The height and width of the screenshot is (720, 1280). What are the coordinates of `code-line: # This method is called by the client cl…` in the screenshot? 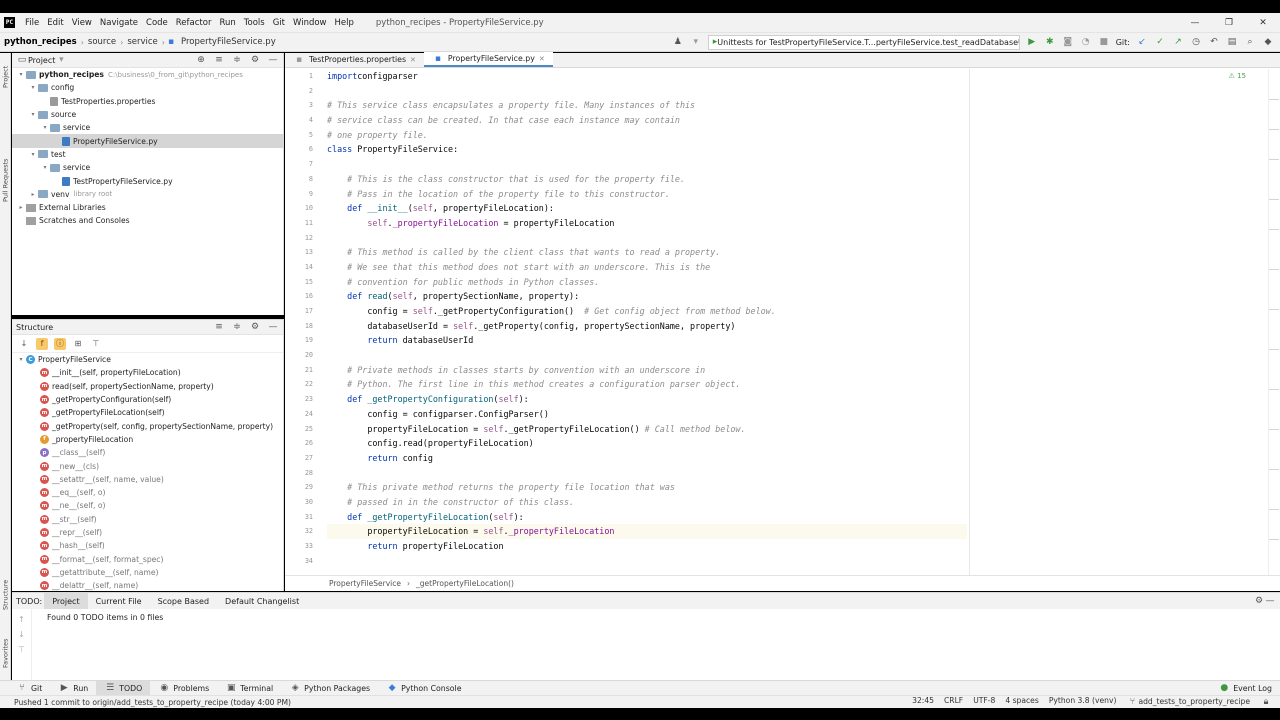 It's located at (647, 252).